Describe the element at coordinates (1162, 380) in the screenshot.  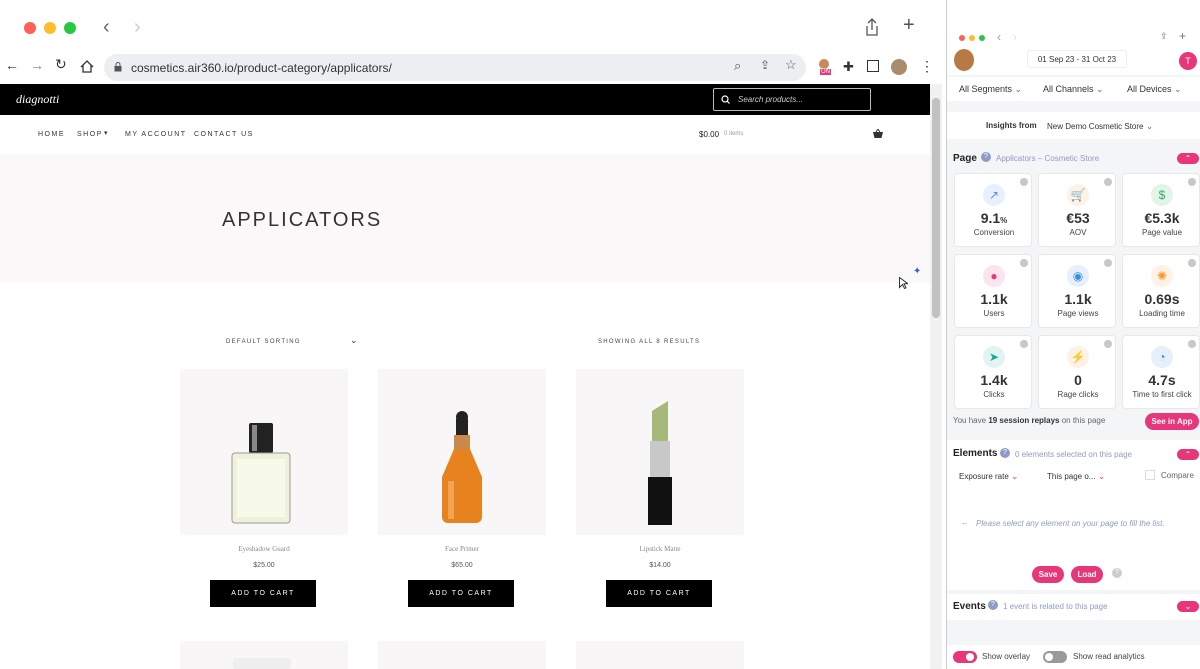
I see `metric-value: 4.7s` at that location.